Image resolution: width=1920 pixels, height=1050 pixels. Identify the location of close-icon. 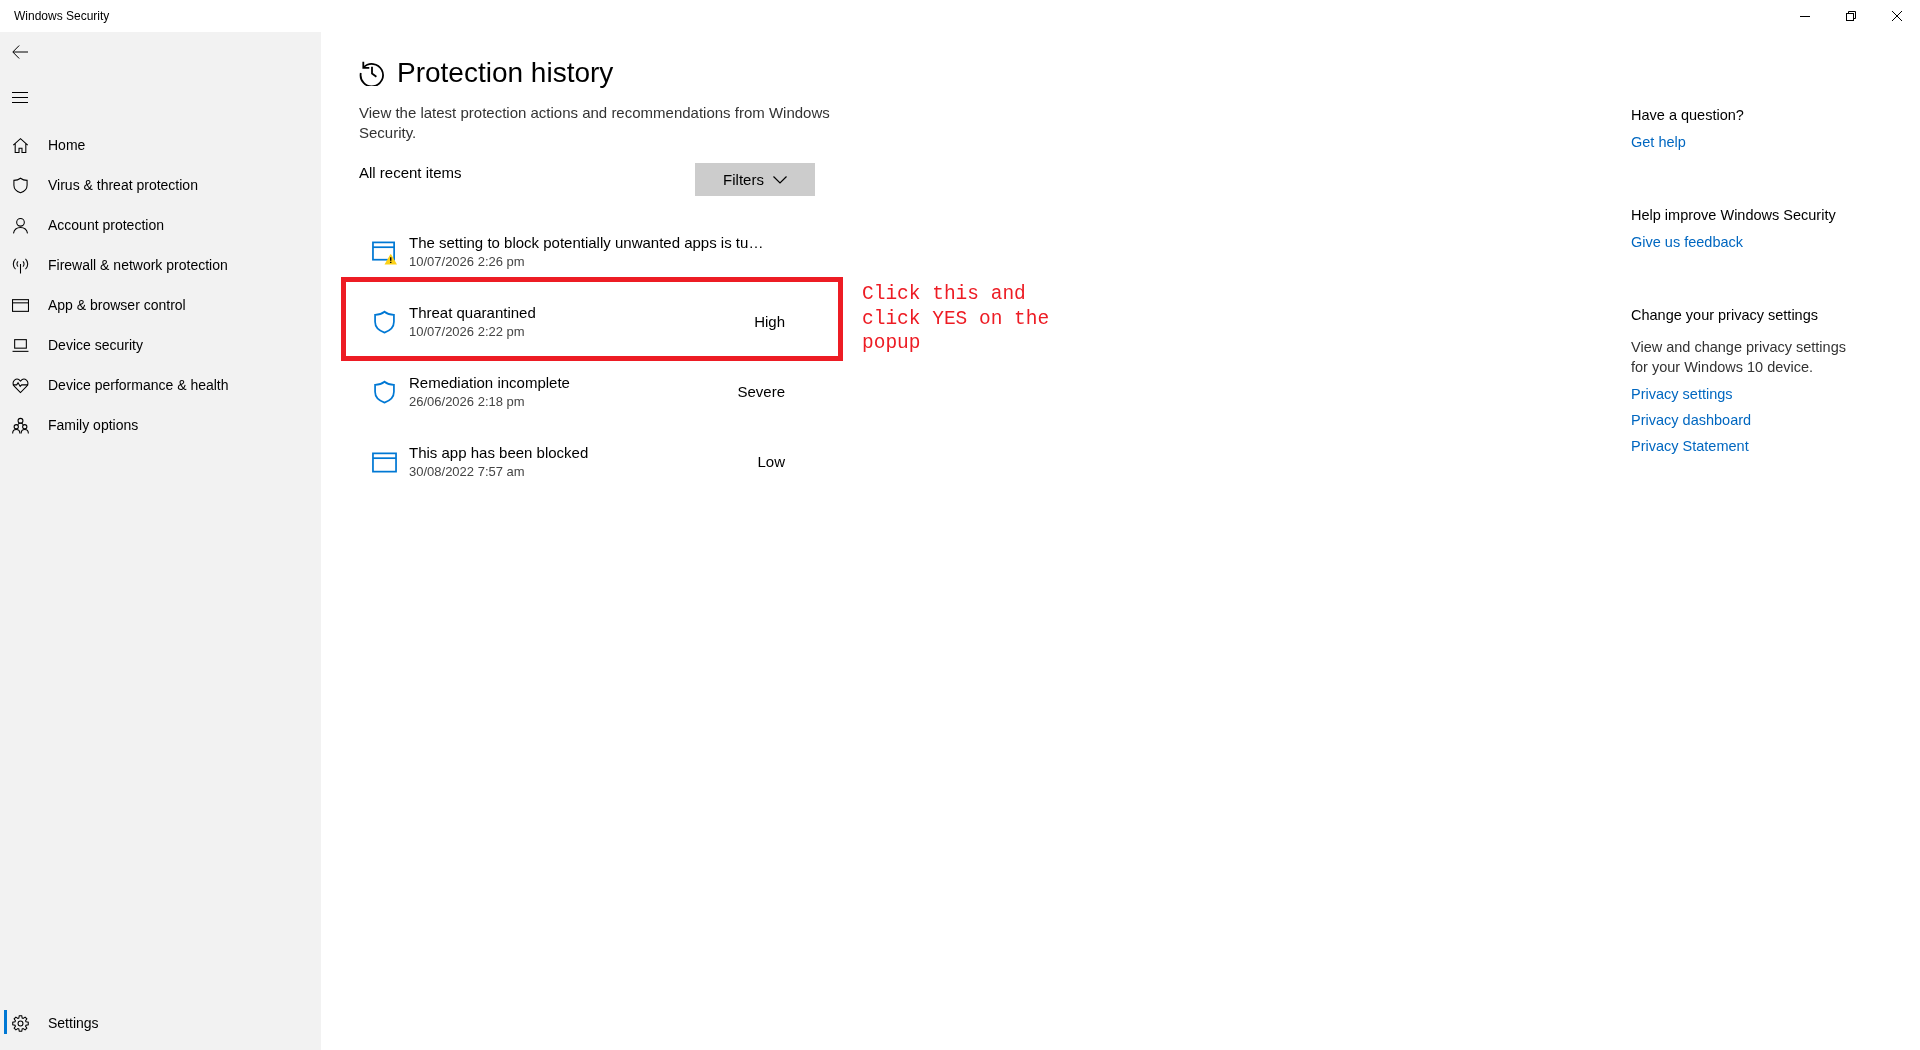
(1897, 16).